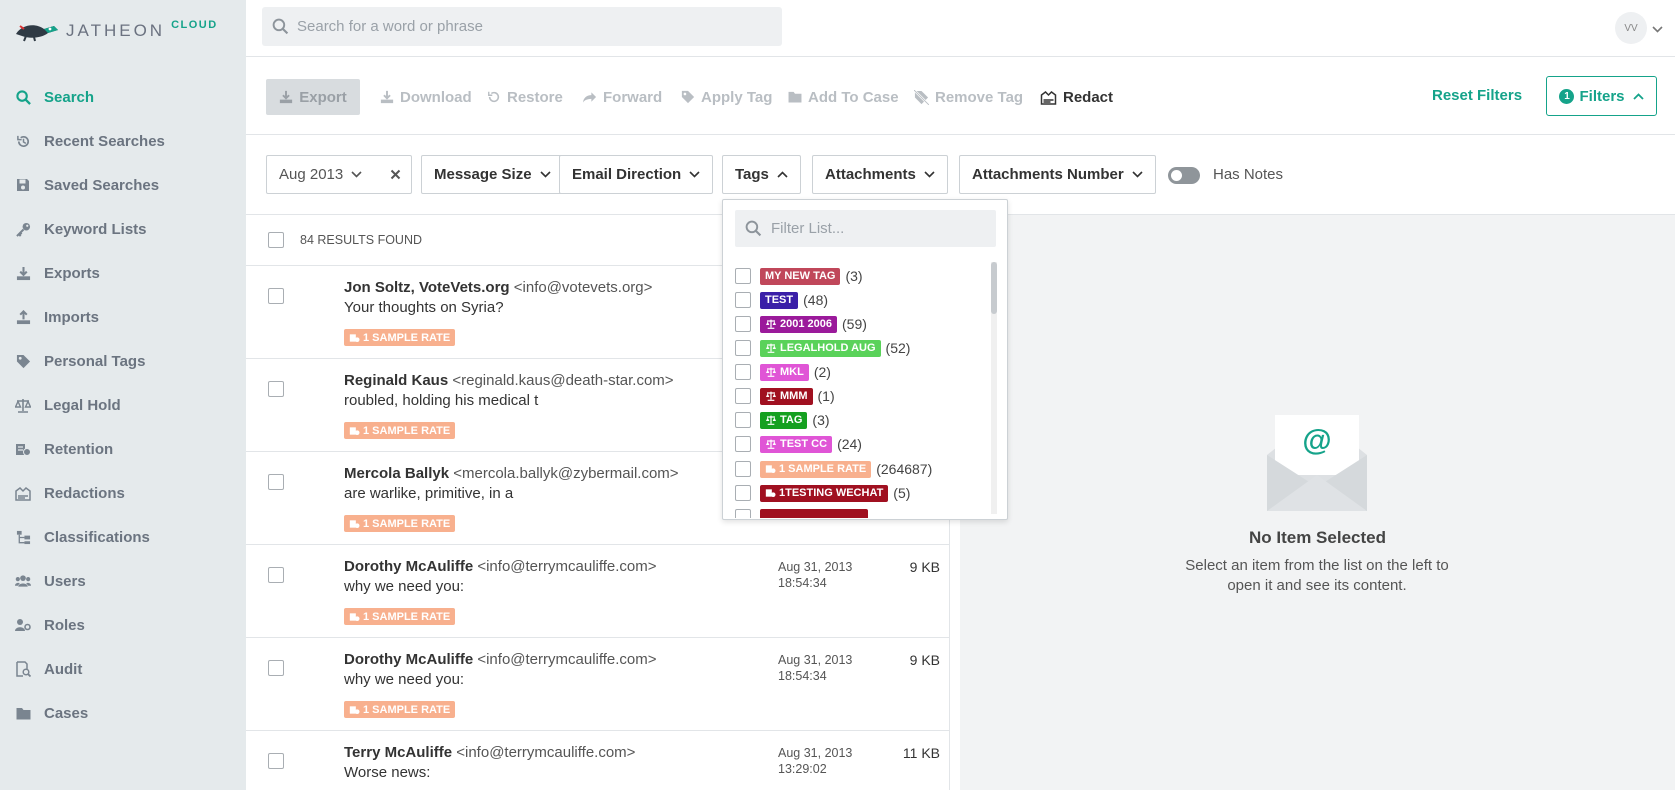 The width and height of the screenshot is (1675, 790). What do you see at coordinates (116, 31) in the screenshot?
I see `logo: JATHEON CLOUD` at bounding box center [116, 31].